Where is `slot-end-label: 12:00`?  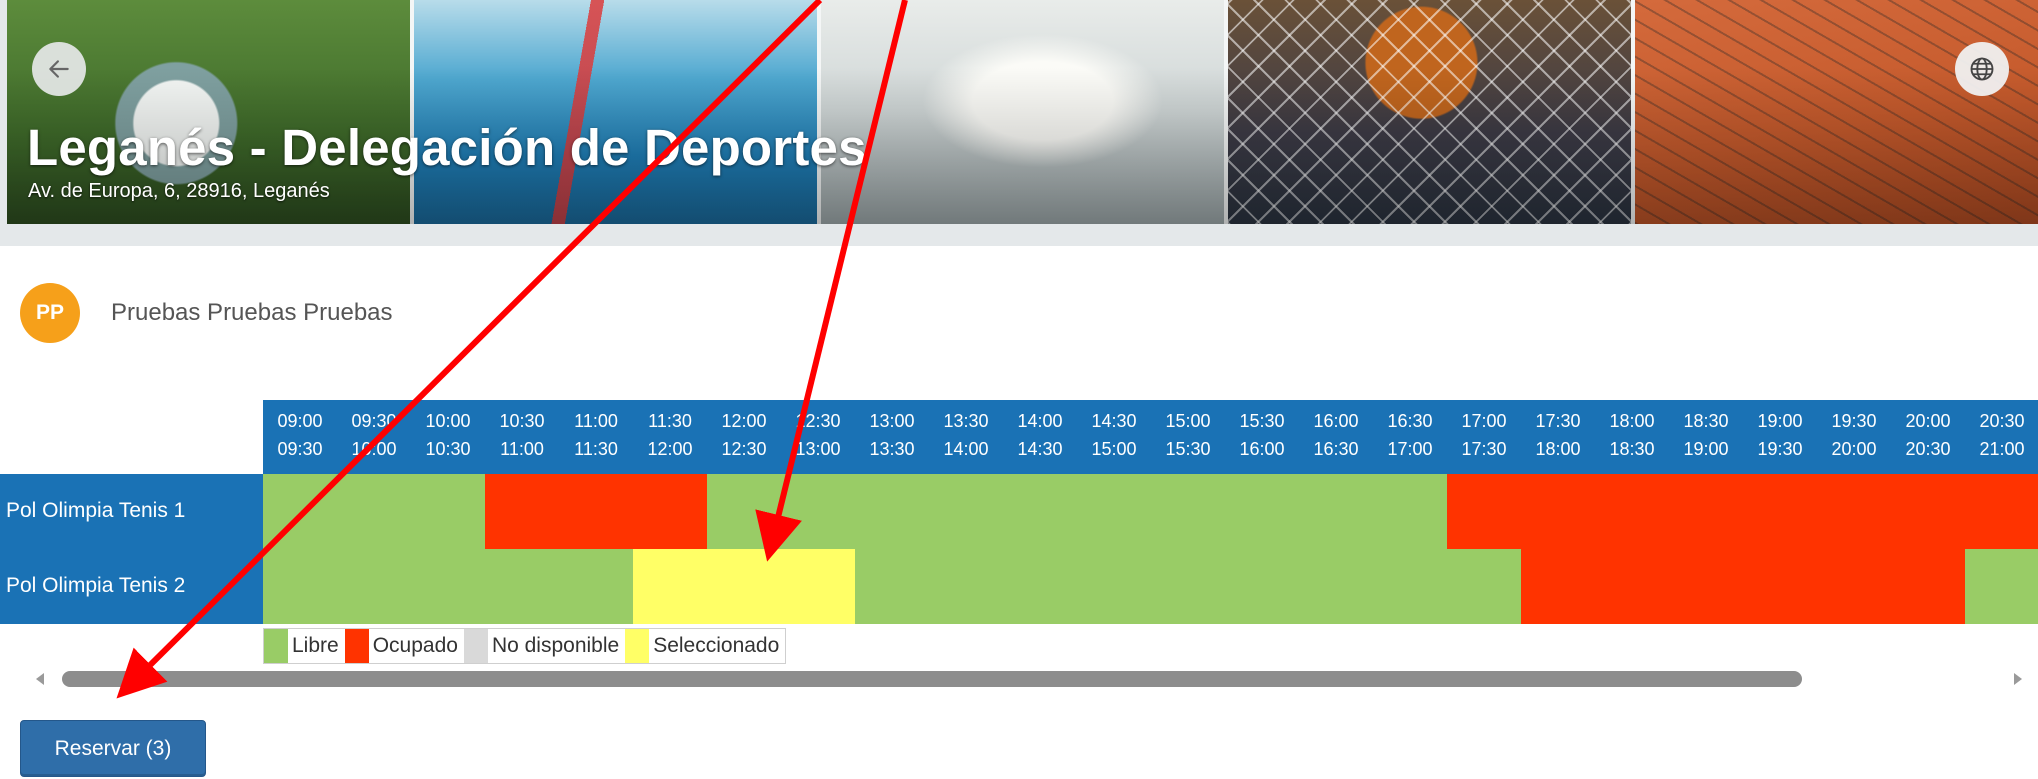 slot-end-label: 12:00 is located at coordinates (670, 449).